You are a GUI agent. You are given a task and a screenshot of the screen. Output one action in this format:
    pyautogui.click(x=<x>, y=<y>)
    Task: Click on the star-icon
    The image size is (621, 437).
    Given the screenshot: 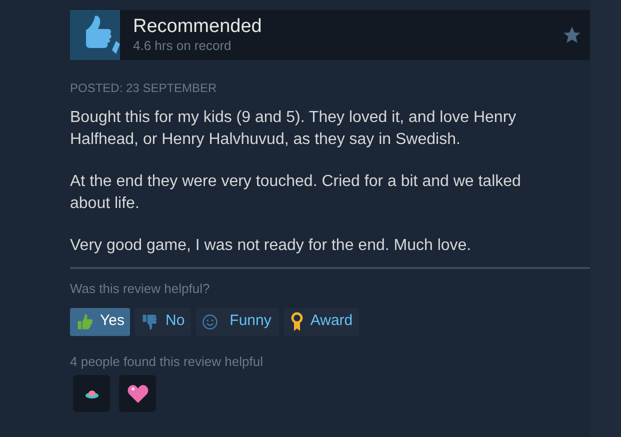 What is the action you would take?
    pyautogui.click(x=572, y=35)
    